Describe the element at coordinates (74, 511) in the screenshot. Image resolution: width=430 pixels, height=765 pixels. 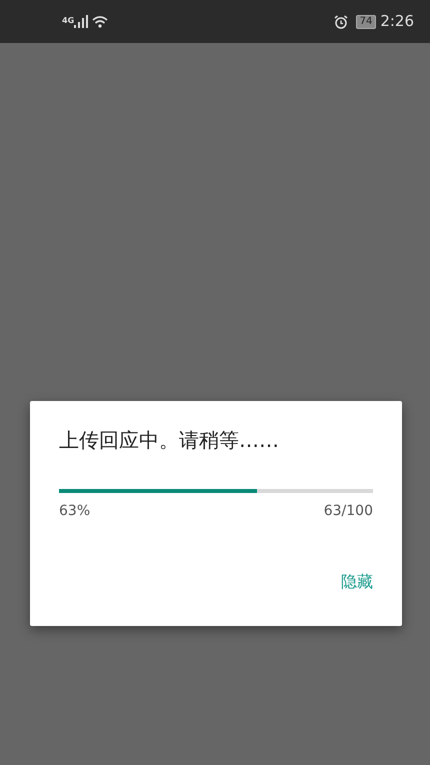
I see `percent-label: 63%` at that location.